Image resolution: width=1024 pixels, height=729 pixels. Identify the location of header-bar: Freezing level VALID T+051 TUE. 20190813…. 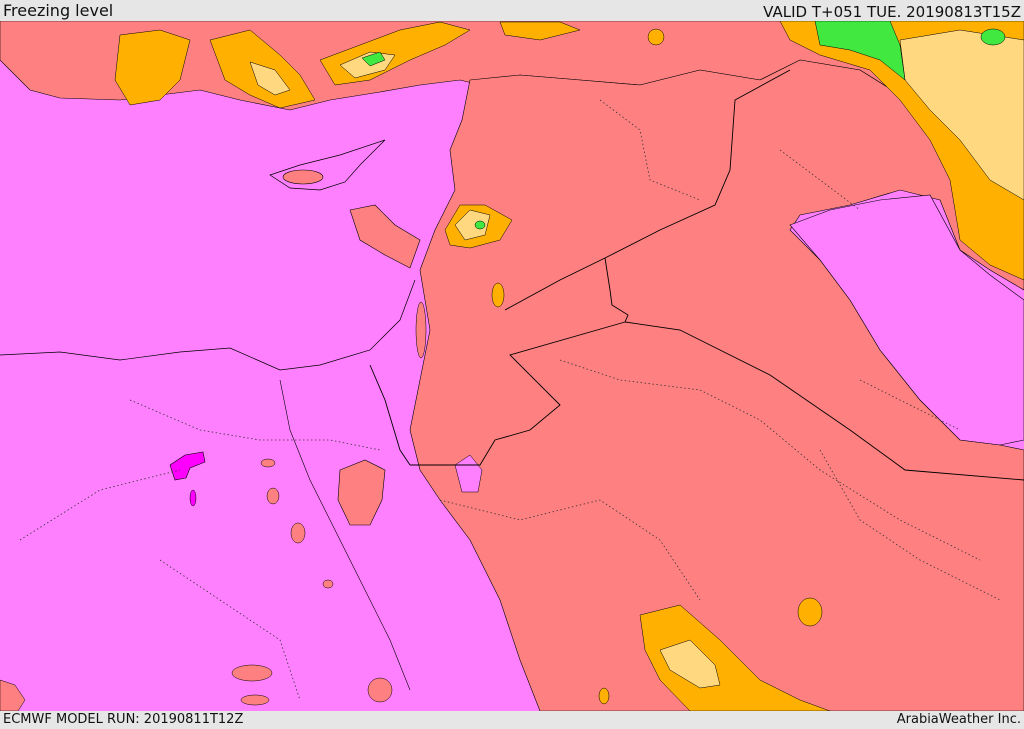
(512, 10).